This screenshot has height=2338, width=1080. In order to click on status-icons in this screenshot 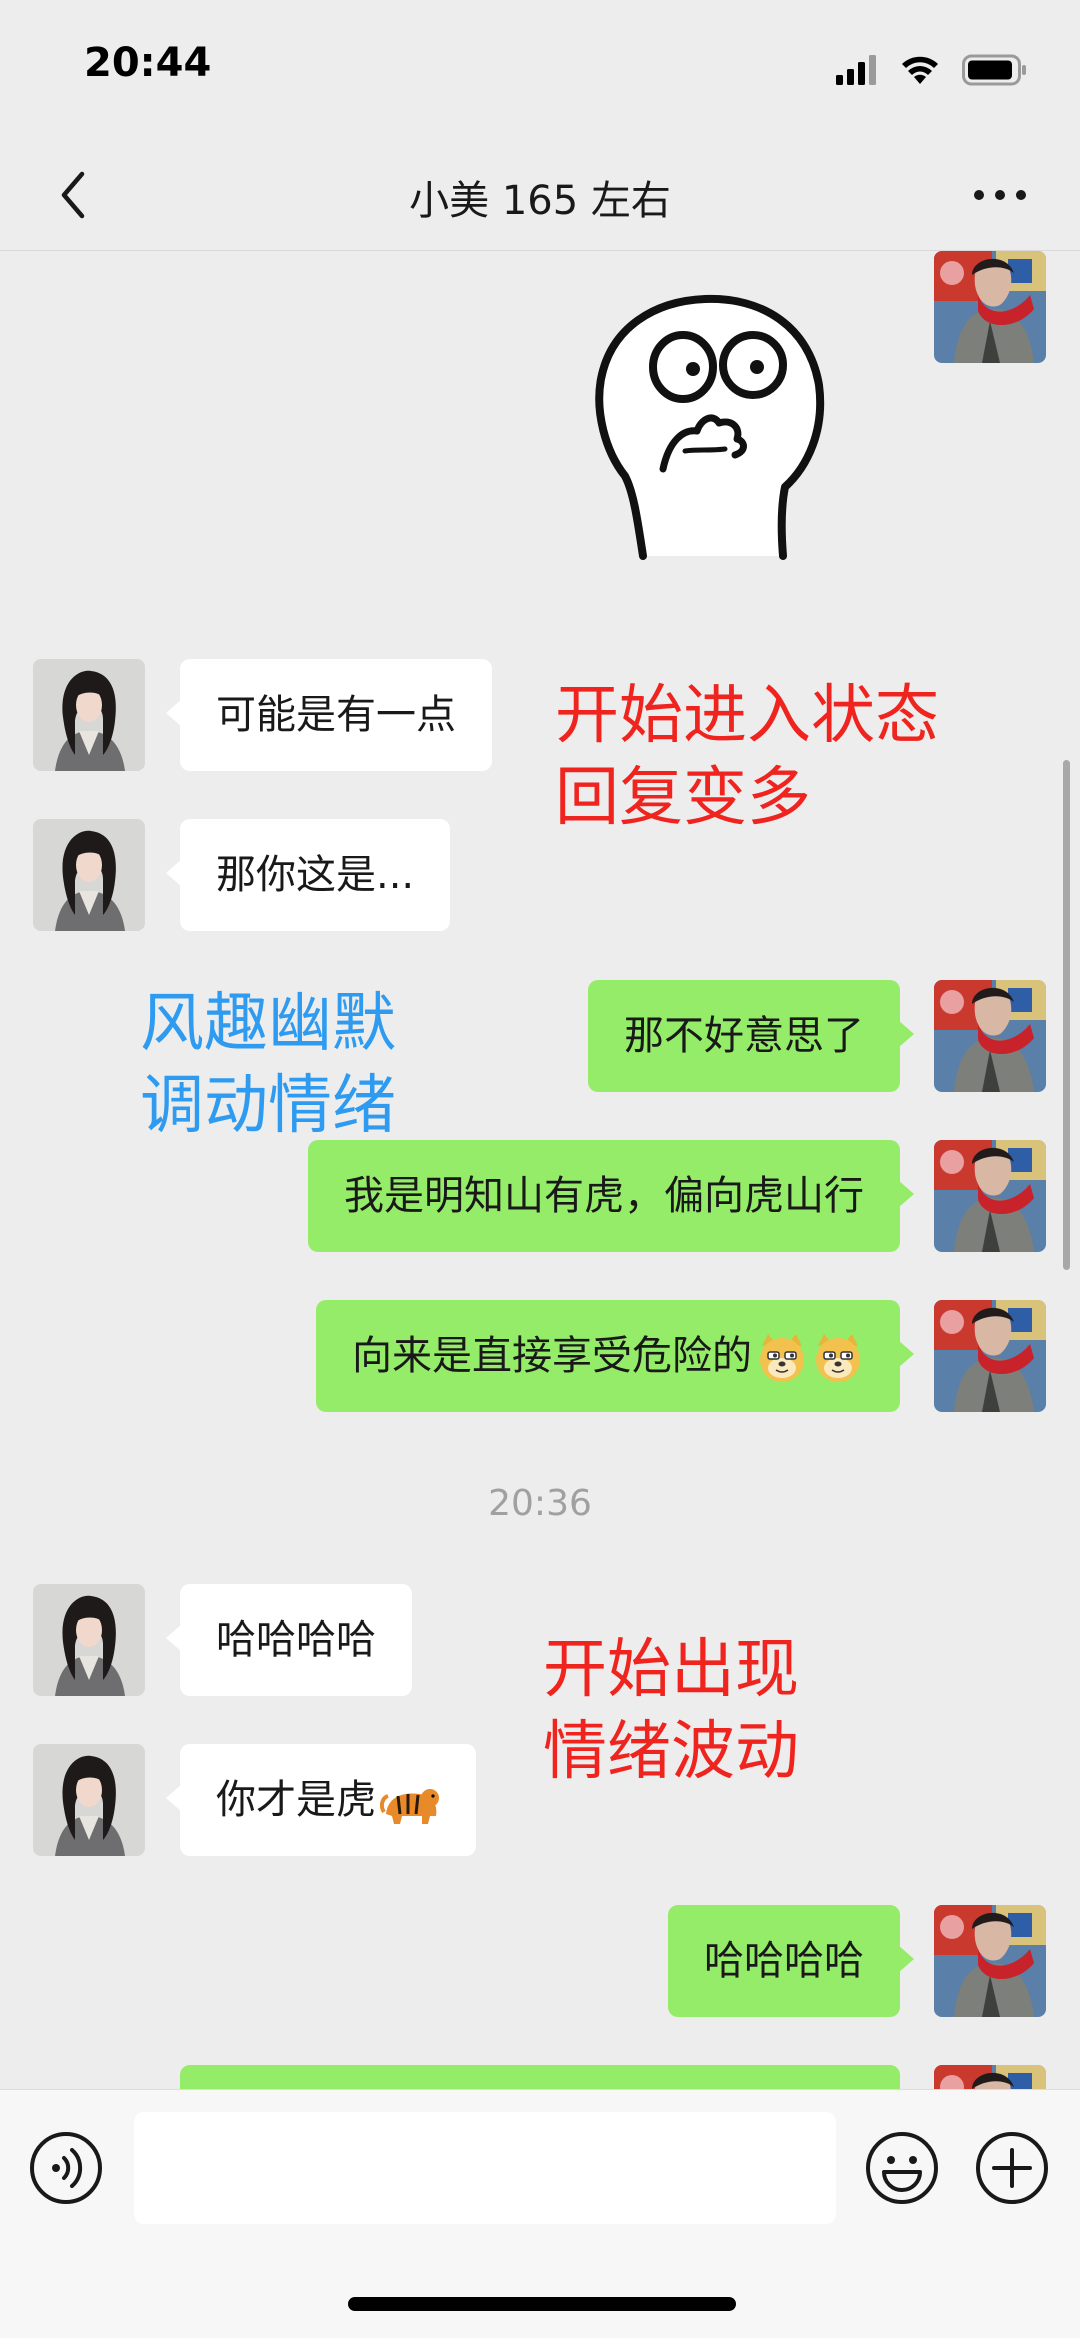, I will do `click(932, 70)`.